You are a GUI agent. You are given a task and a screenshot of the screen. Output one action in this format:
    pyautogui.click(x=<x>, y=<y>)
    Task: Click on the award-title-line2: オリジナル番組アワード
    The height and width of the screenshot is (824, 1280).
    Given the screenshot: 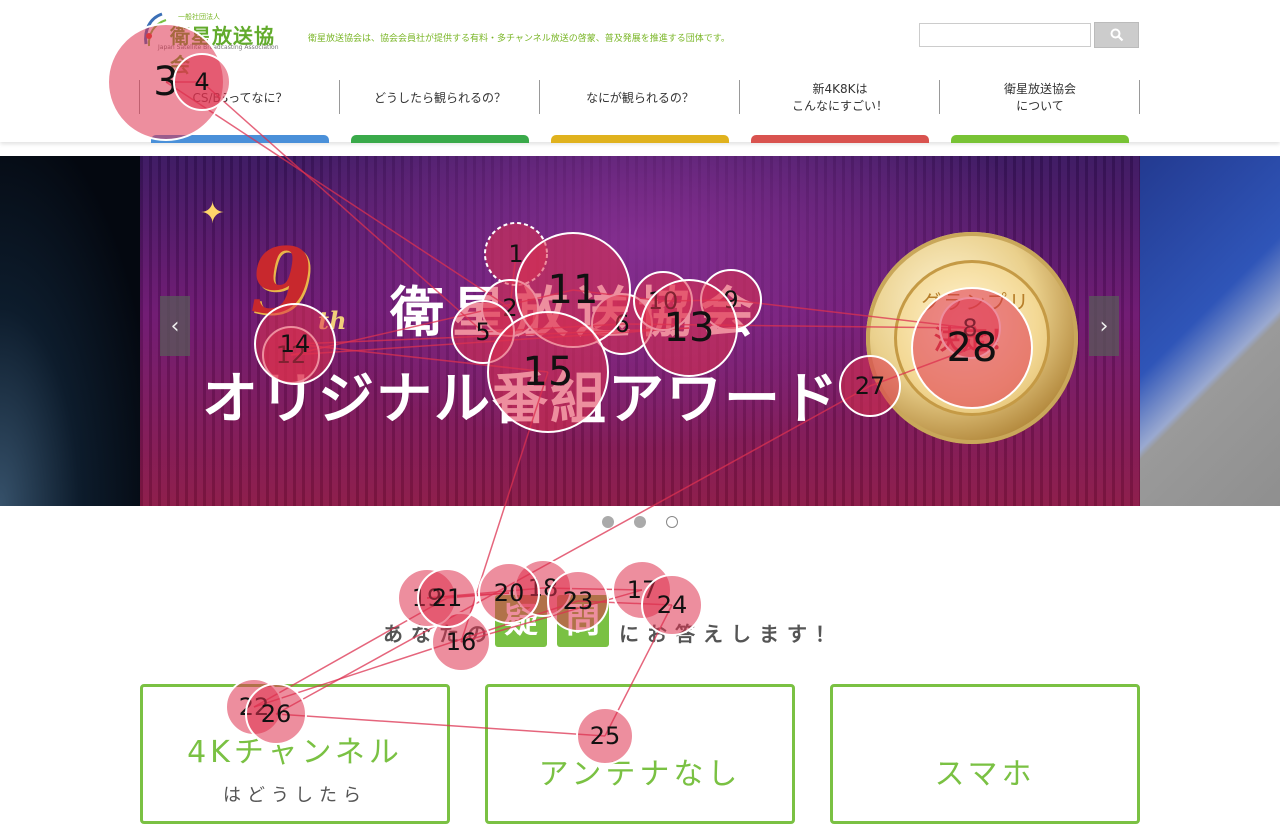 What is the action you would take?
    pyautogui.click(x=521, y=399)
    